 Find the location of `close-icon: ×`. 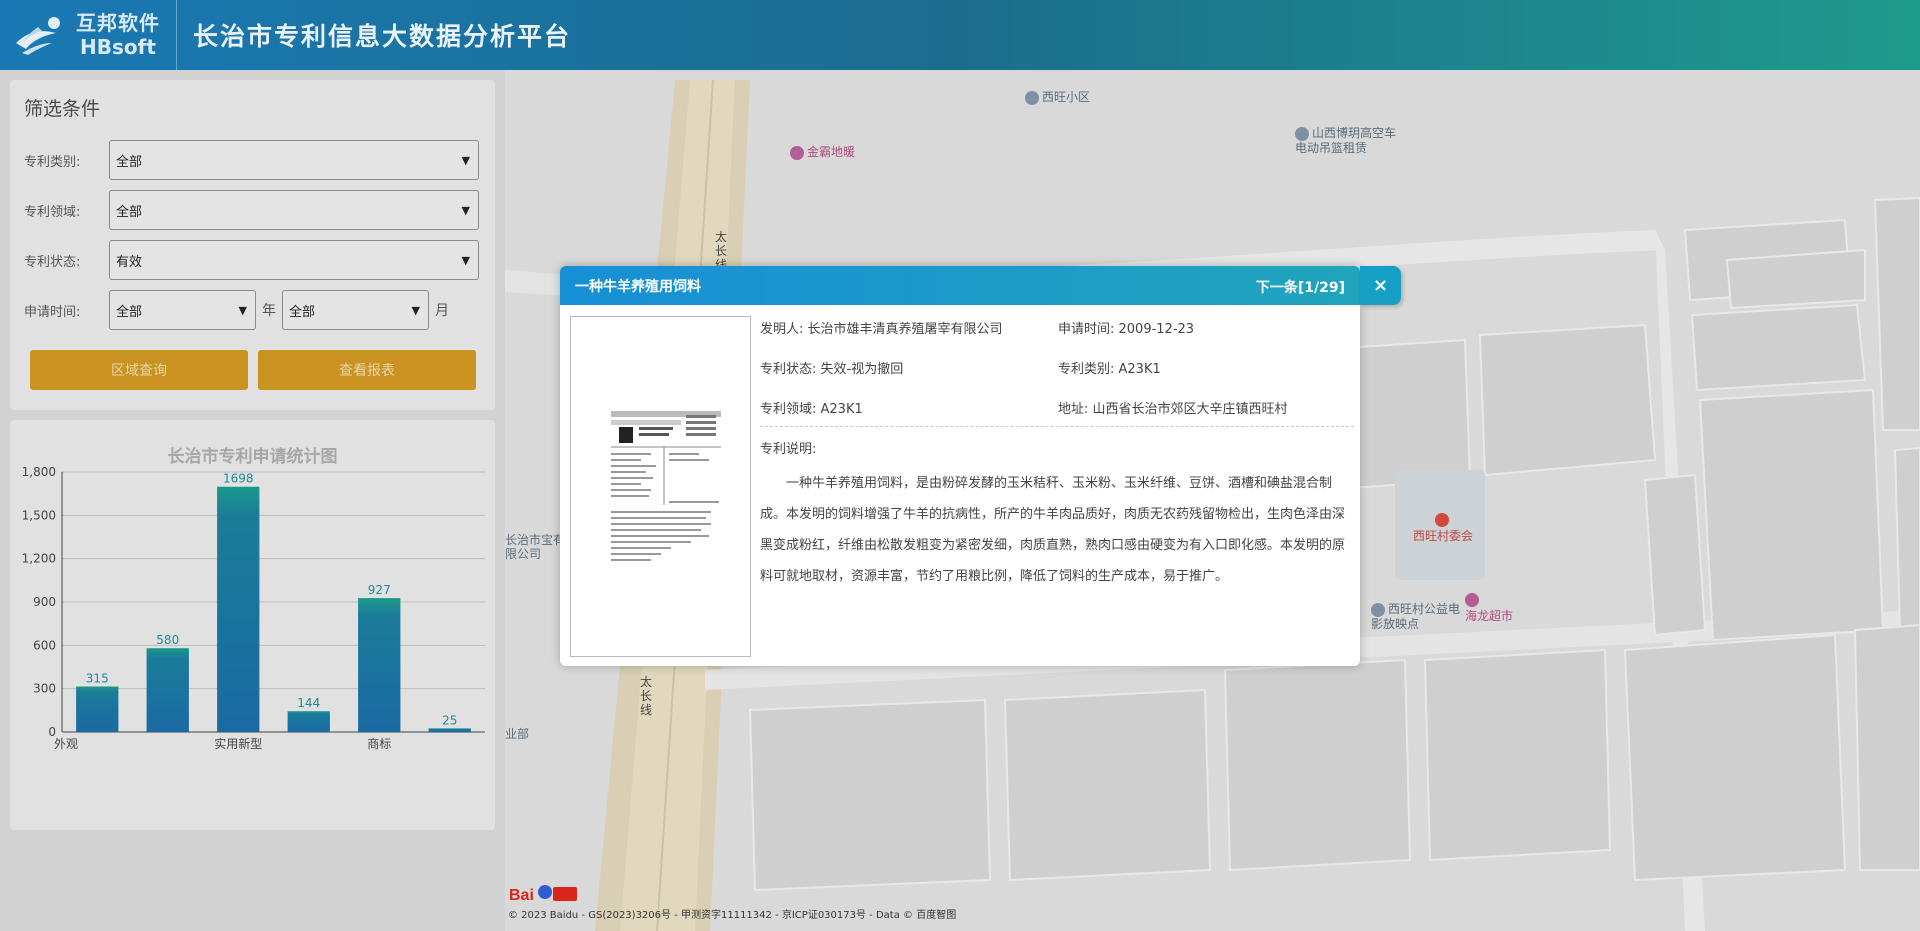

close-icon: × is located at coordinates (1380, 285).